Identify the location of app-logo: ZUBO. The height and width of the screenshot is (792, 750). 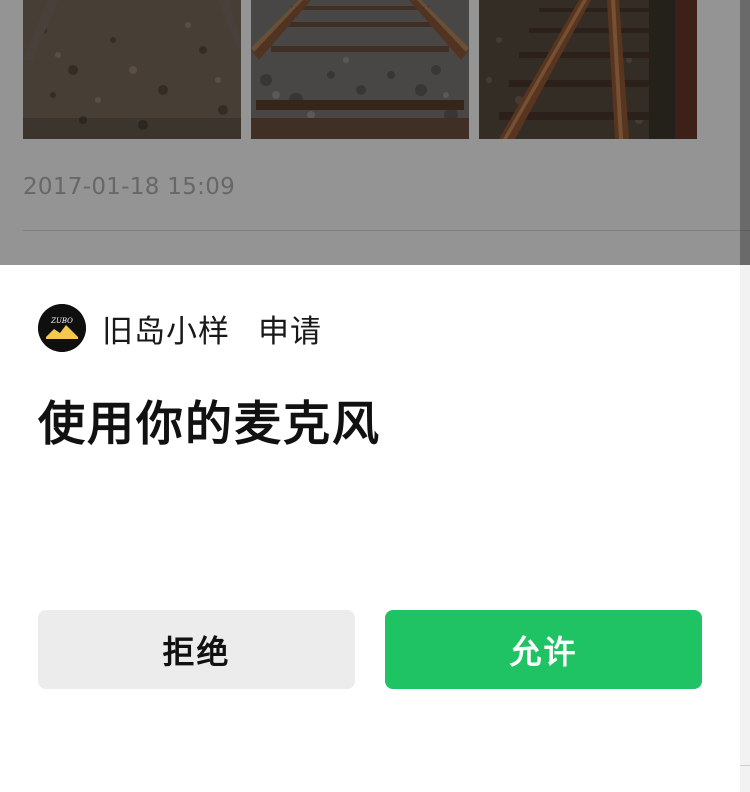
(62, 328).